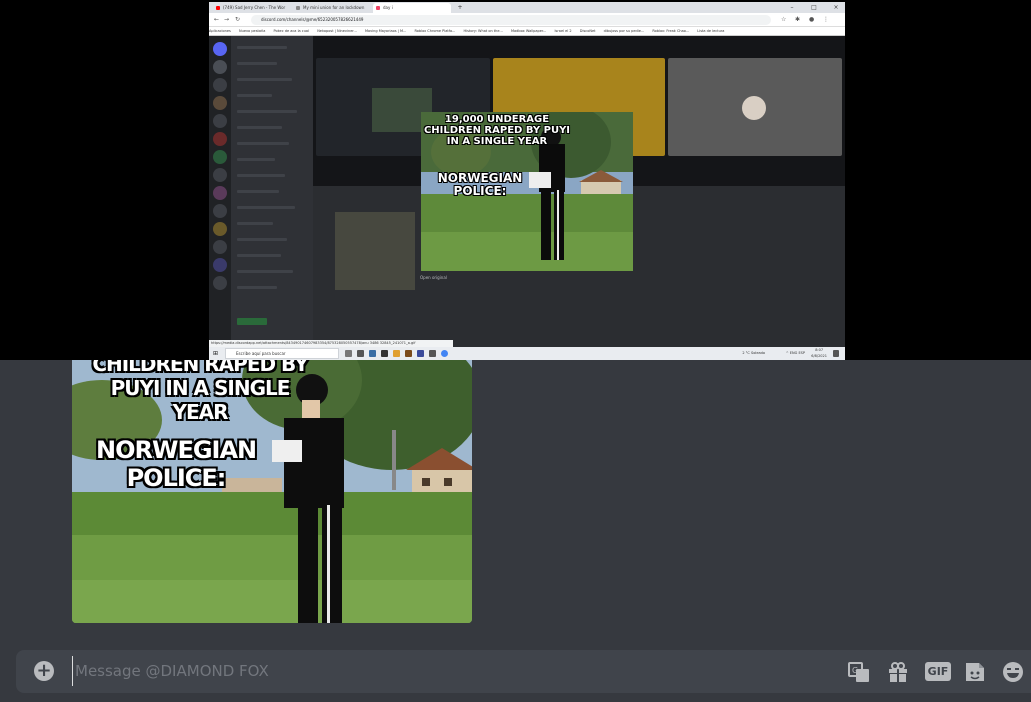 The width and height of the screenshot is (1031, 702). What do you see at coordinates (588, 31) in the screenshot?
I see `bookmark-item: DiscoNet` at bounding box center [588, 31].